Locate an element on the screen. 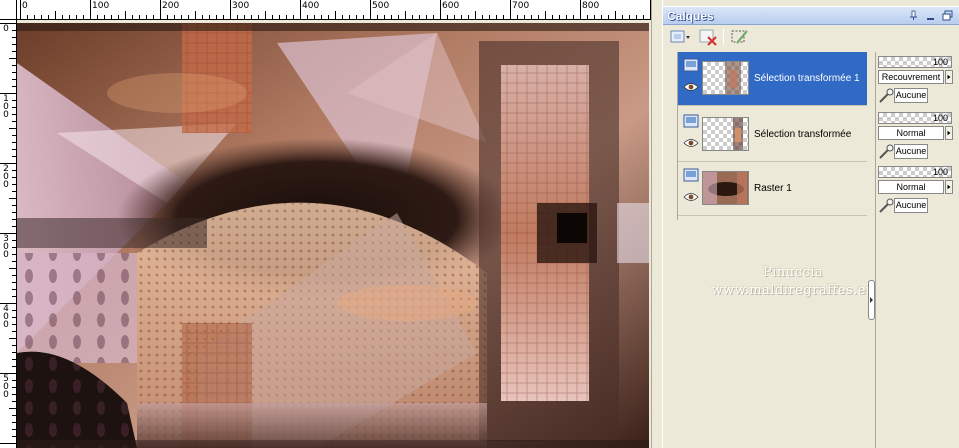 This screenshot has height=448, width=959. canvas-window-border is located at coordinates (655, 224).